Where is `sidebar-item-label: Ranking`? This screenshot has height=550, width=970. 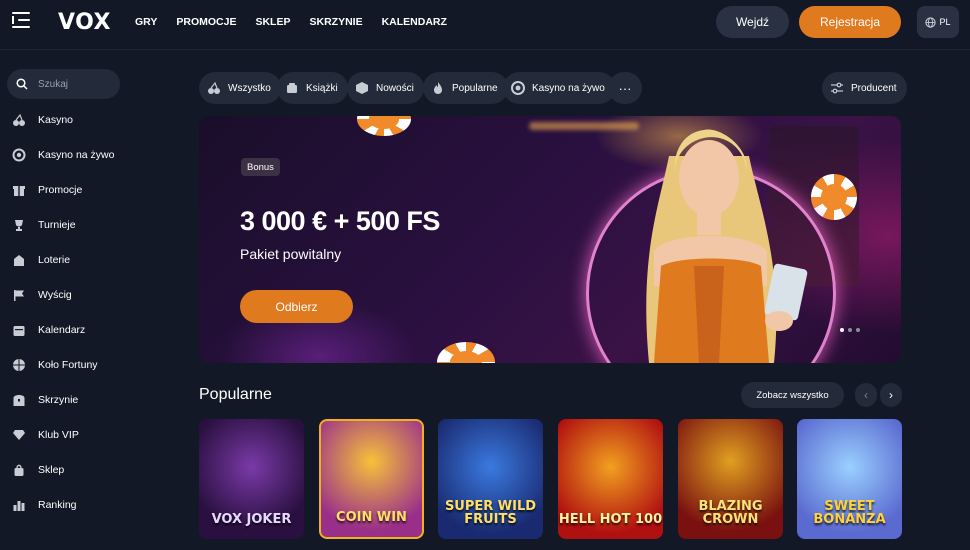
sidebar-item-label: Ranking is located at coordinates (57, 505).